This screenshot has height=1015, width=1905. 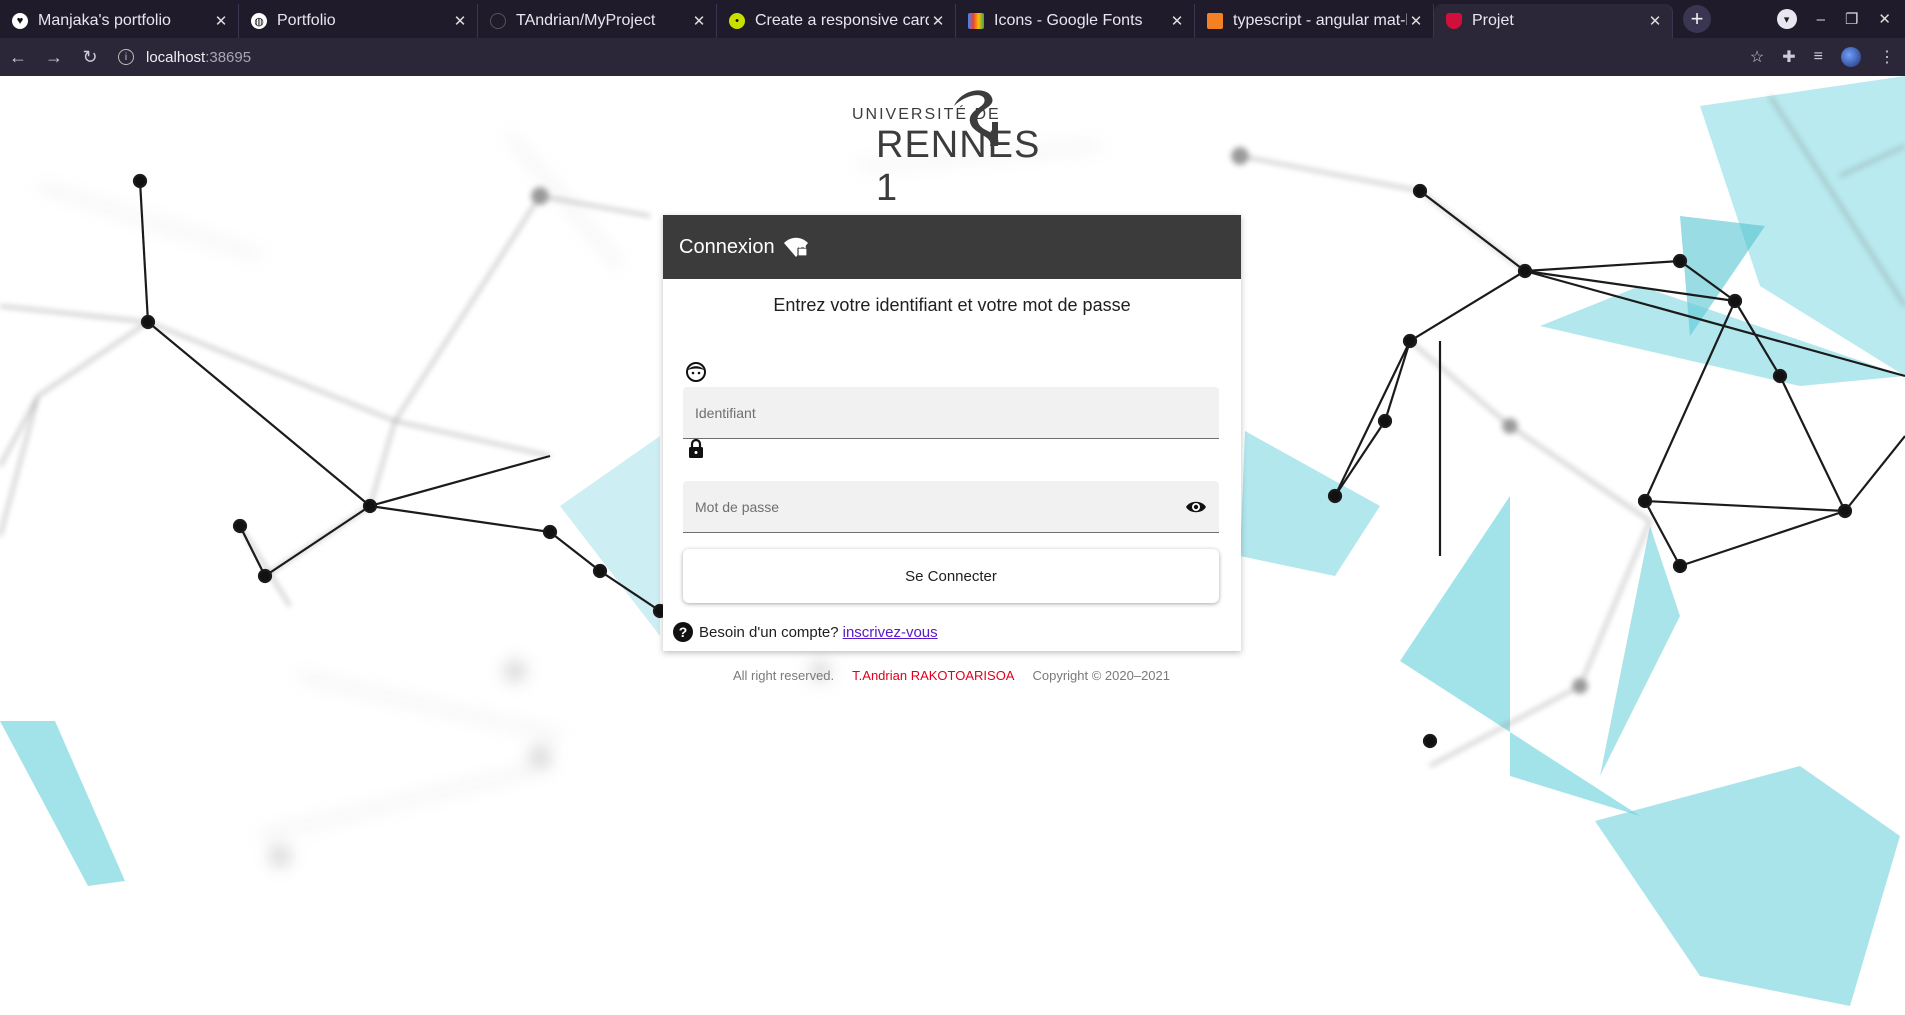 What do you see at coordinates (1553, 21) in the screenshot?
I see `browser-tab-active: Projet ✕` at bounding box center [1553, 21].